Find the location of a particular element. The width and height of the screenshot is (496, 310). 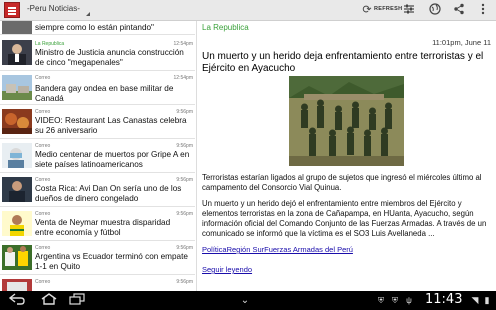

read-more-link: Seguir leyendo is located at coordinates (227, 269).